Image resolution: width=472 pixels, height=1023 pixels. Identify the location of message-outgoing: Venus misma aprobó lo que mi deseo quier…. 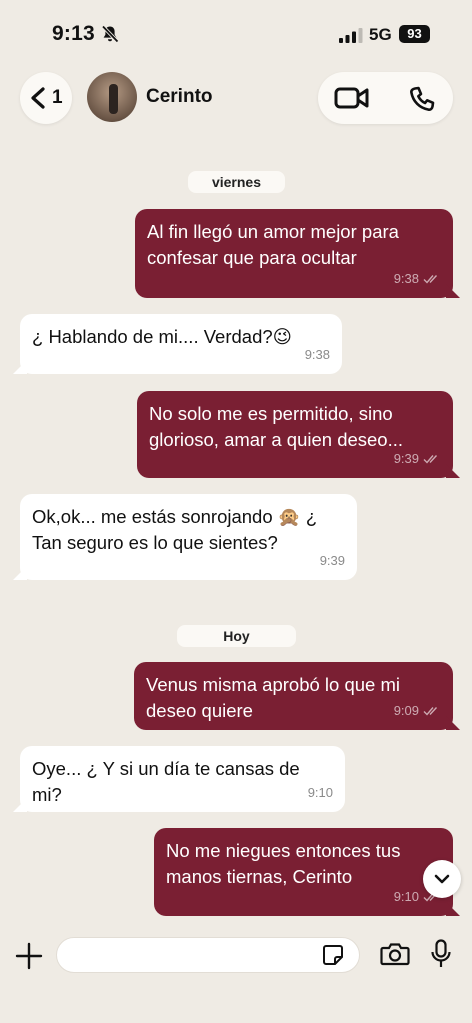
(297, 696).